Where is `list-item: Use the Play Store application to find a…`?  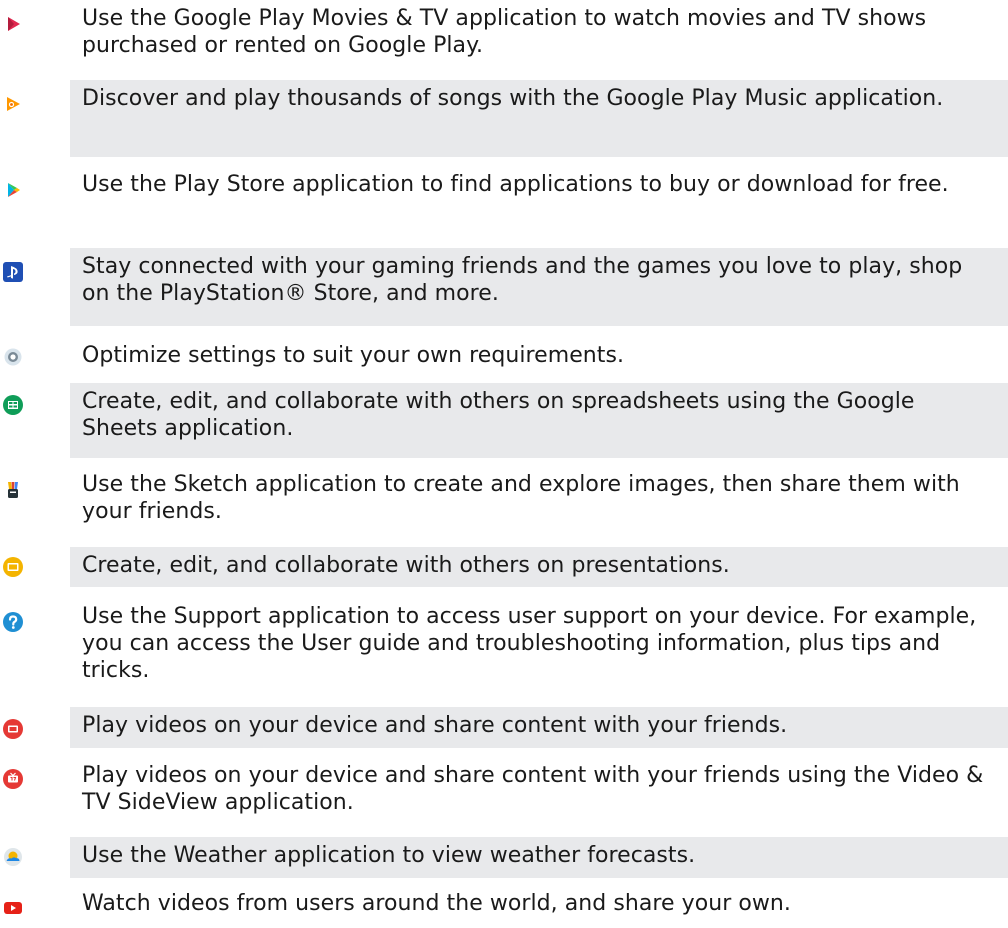 list-item: Use the Play Store application to find a… is located at coordinates (504, 202).